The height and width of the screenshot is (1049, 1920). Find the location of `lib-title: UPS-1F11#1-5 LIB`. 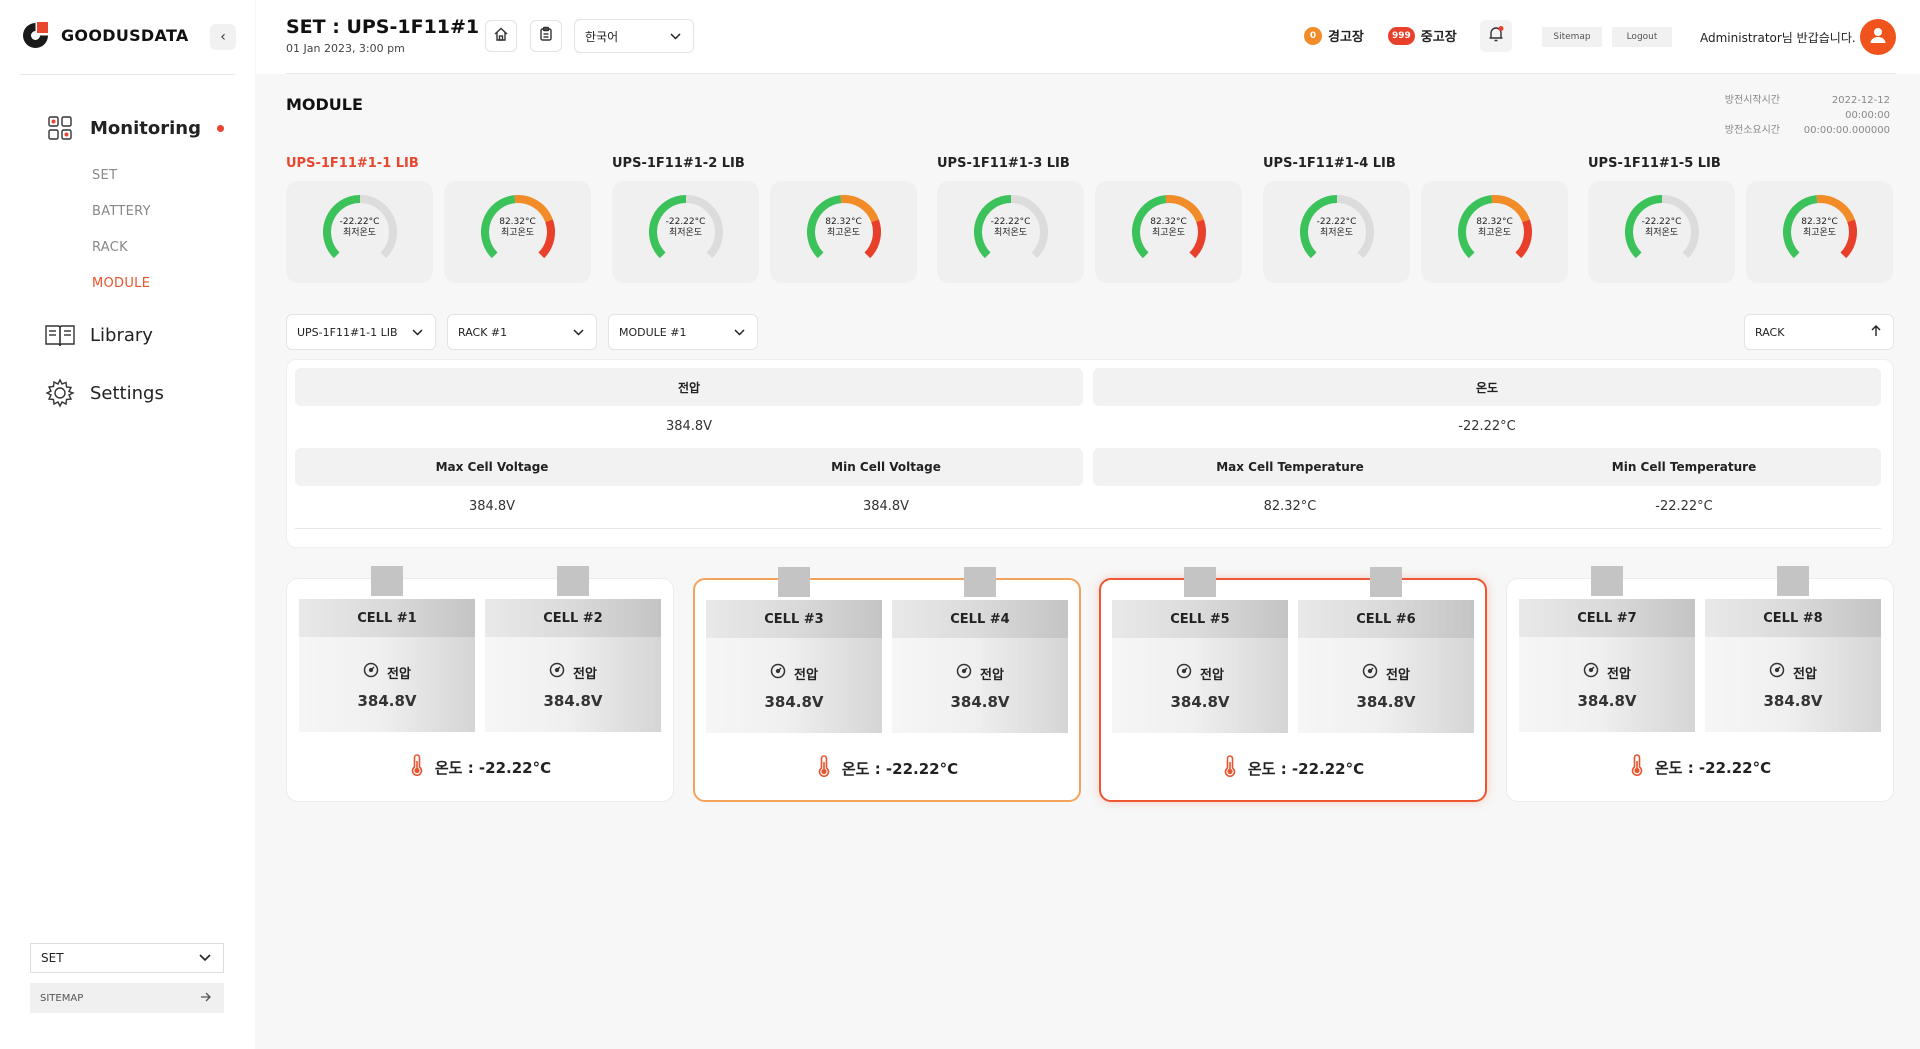

lib-title: UPS-1F11#1-5 LIB is located at coordinates (1654, 163).